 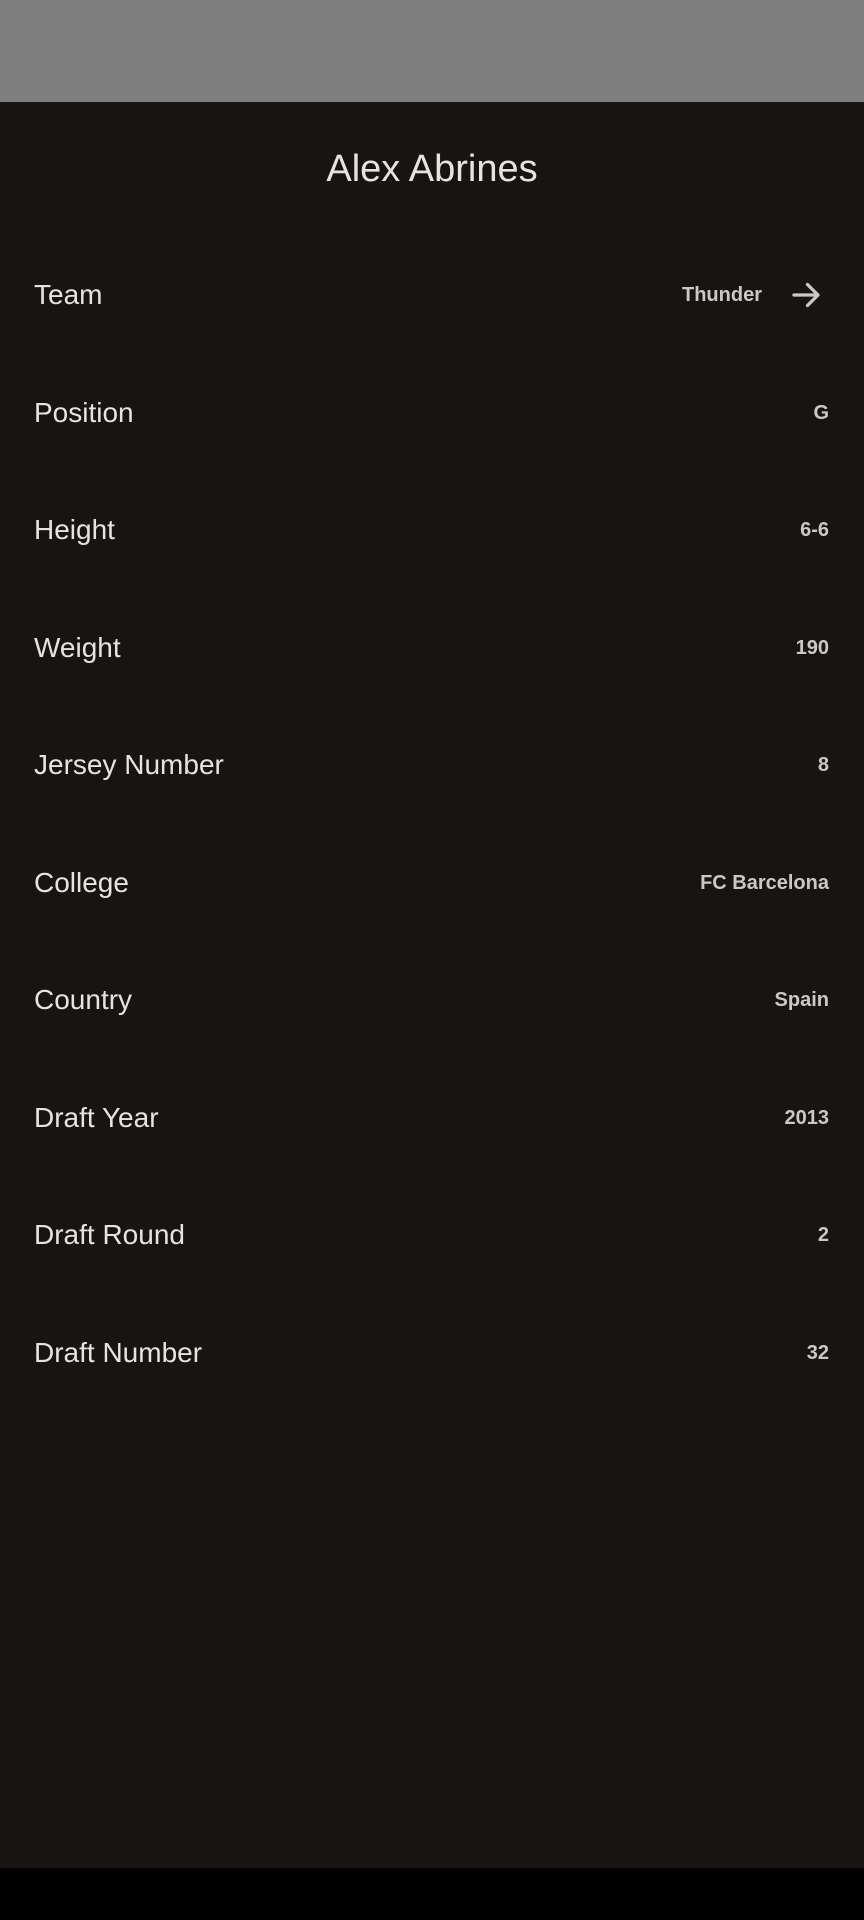 What do you see at coordinates (432, 1894) in the screenshot?
I see `navigation-bar` at bounding box center [432, 1894].